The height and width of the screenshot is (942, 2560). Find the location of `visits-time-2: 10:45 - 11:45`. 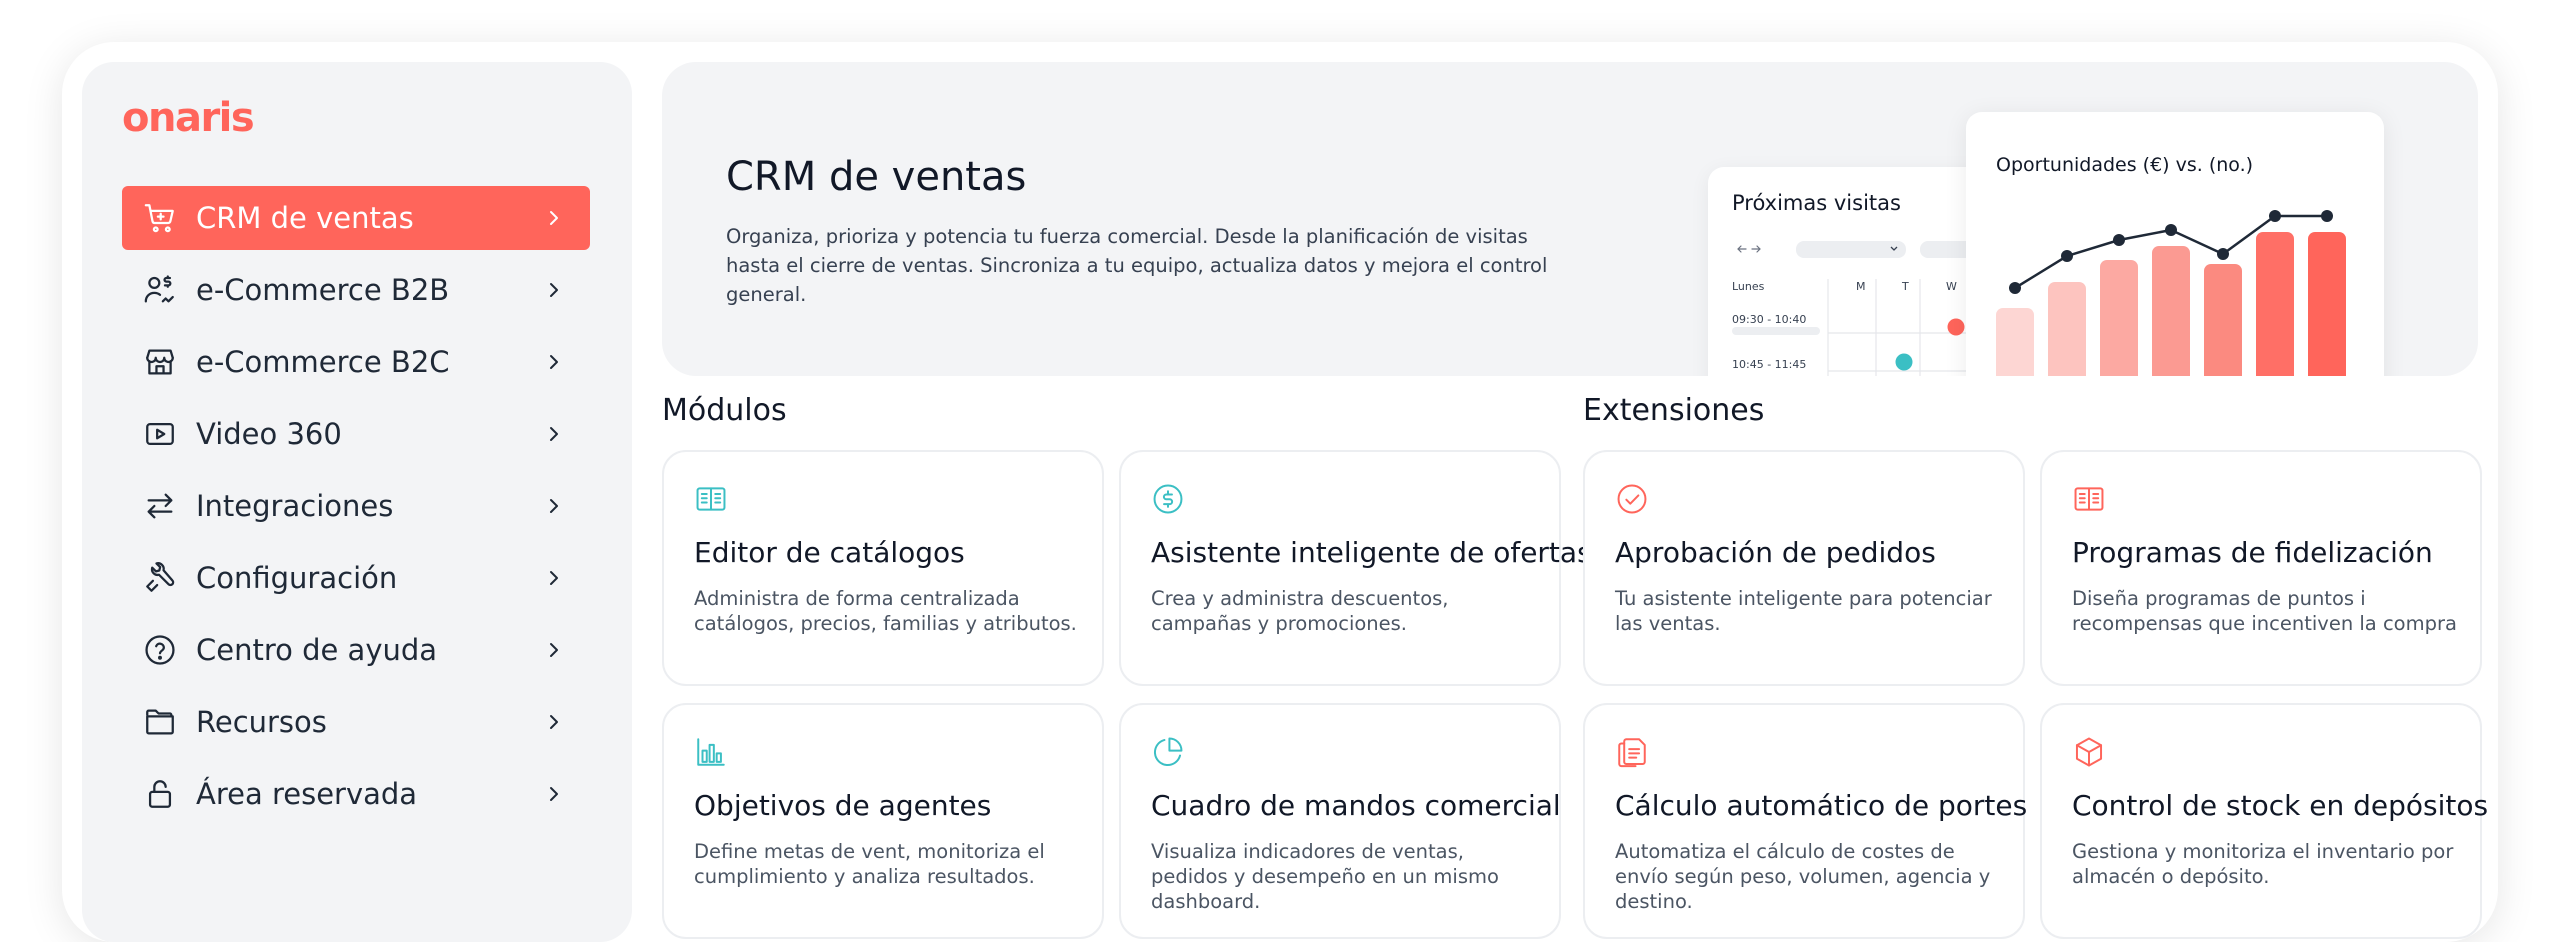

visits-time-2: 10:45 - 11:45 is located at coordinates (1769, 364).